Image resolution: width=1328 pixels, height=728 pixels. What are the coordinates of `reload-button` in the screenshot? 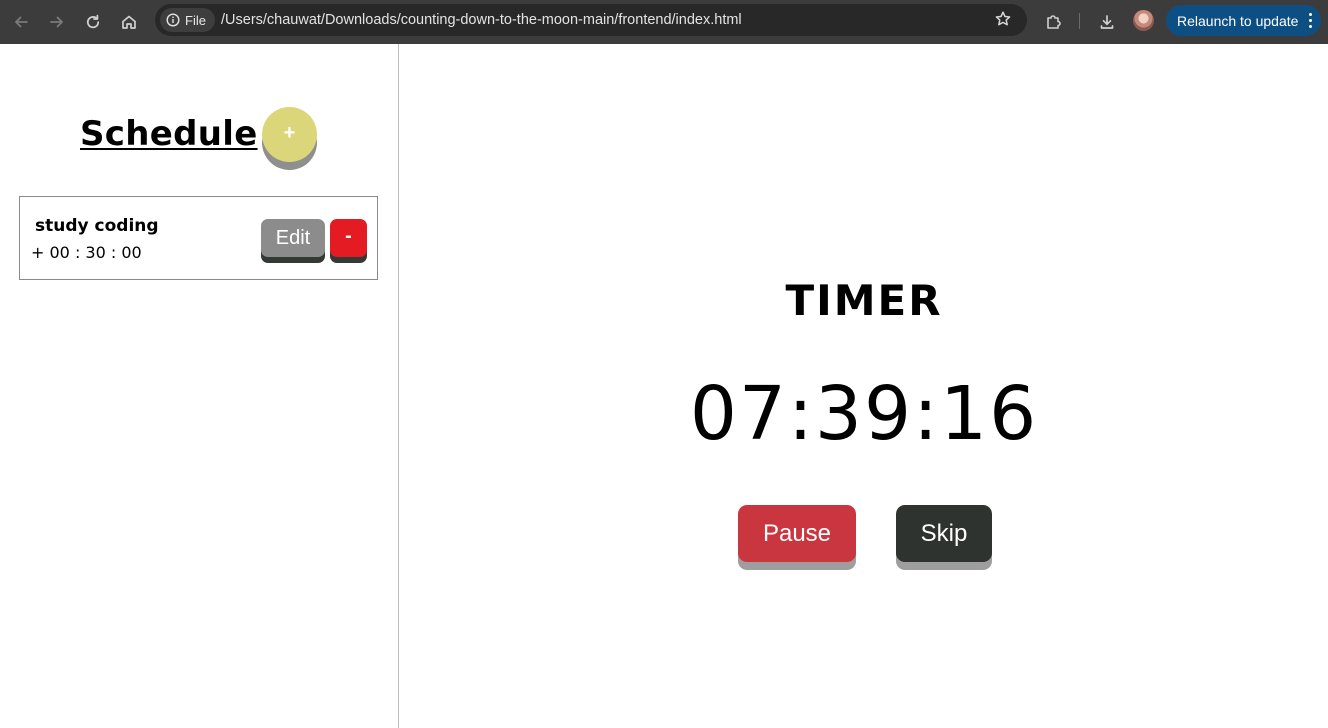 It's located at (93, 22).